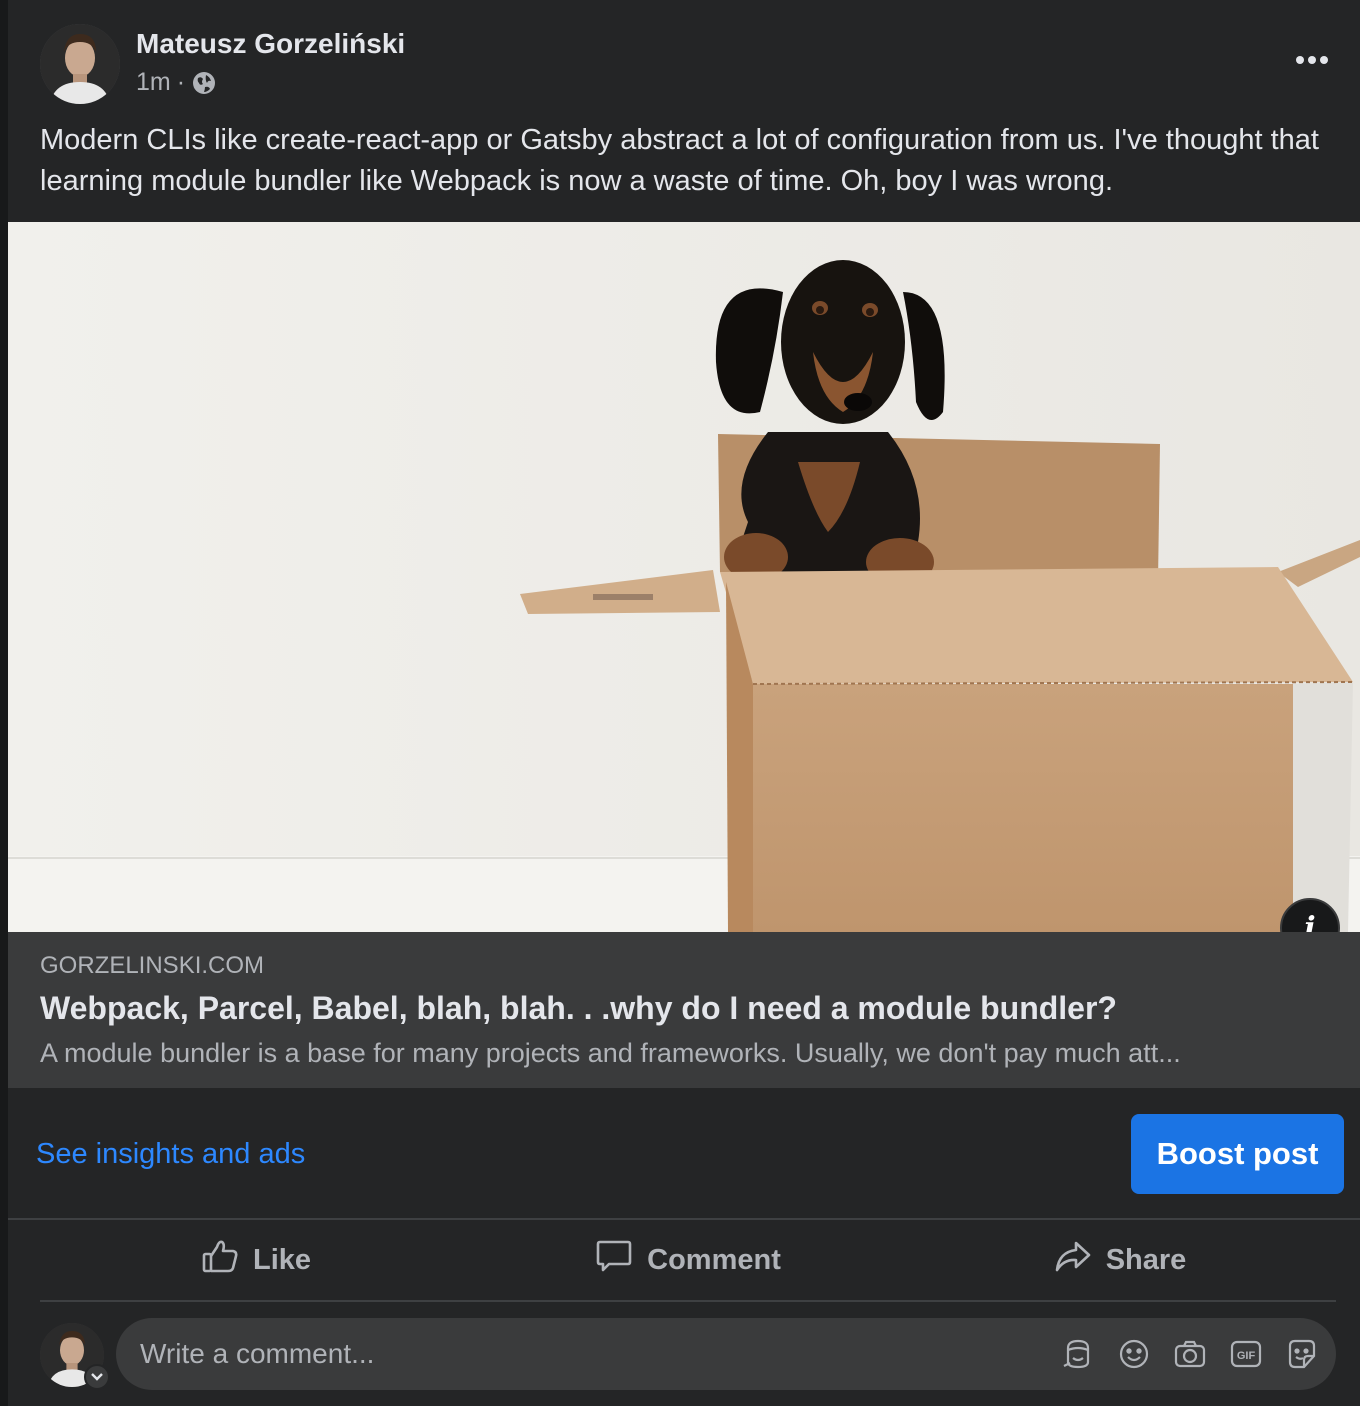 This screenshot has width=1360, height=1406. I want to click on author-avatar, so click(80, 64).